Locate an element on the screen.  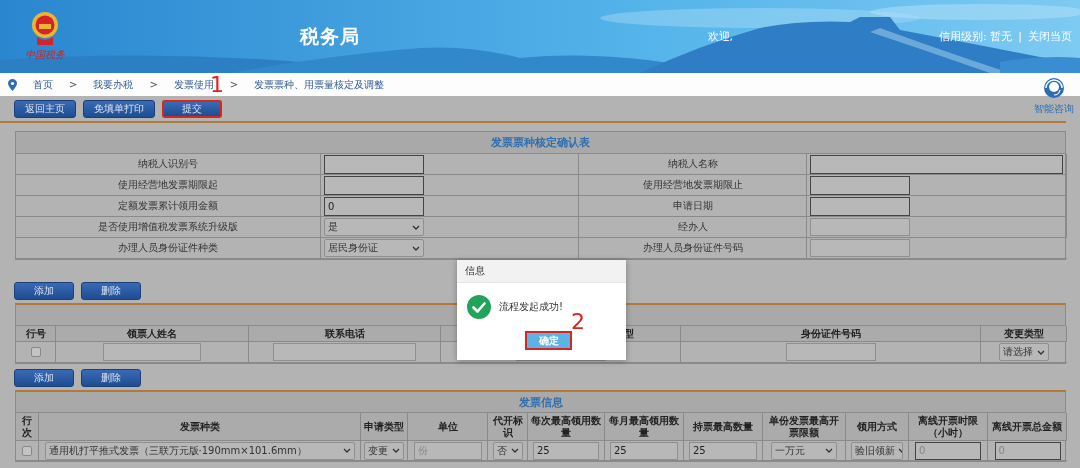
column-header: 单位 is located at coordinates (447, 426).